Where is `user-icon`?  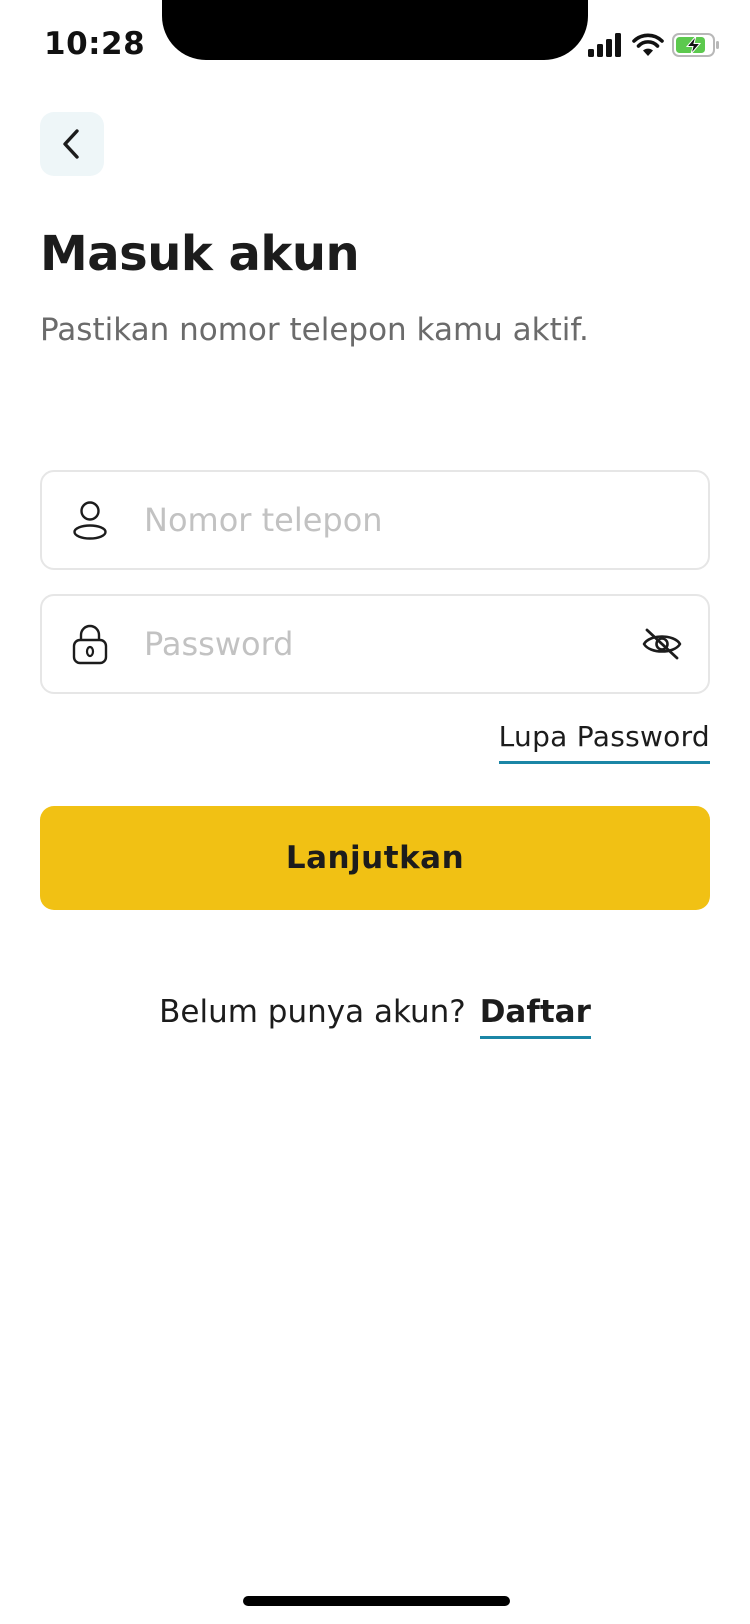
user-icon is located at coordinates (90, 520).